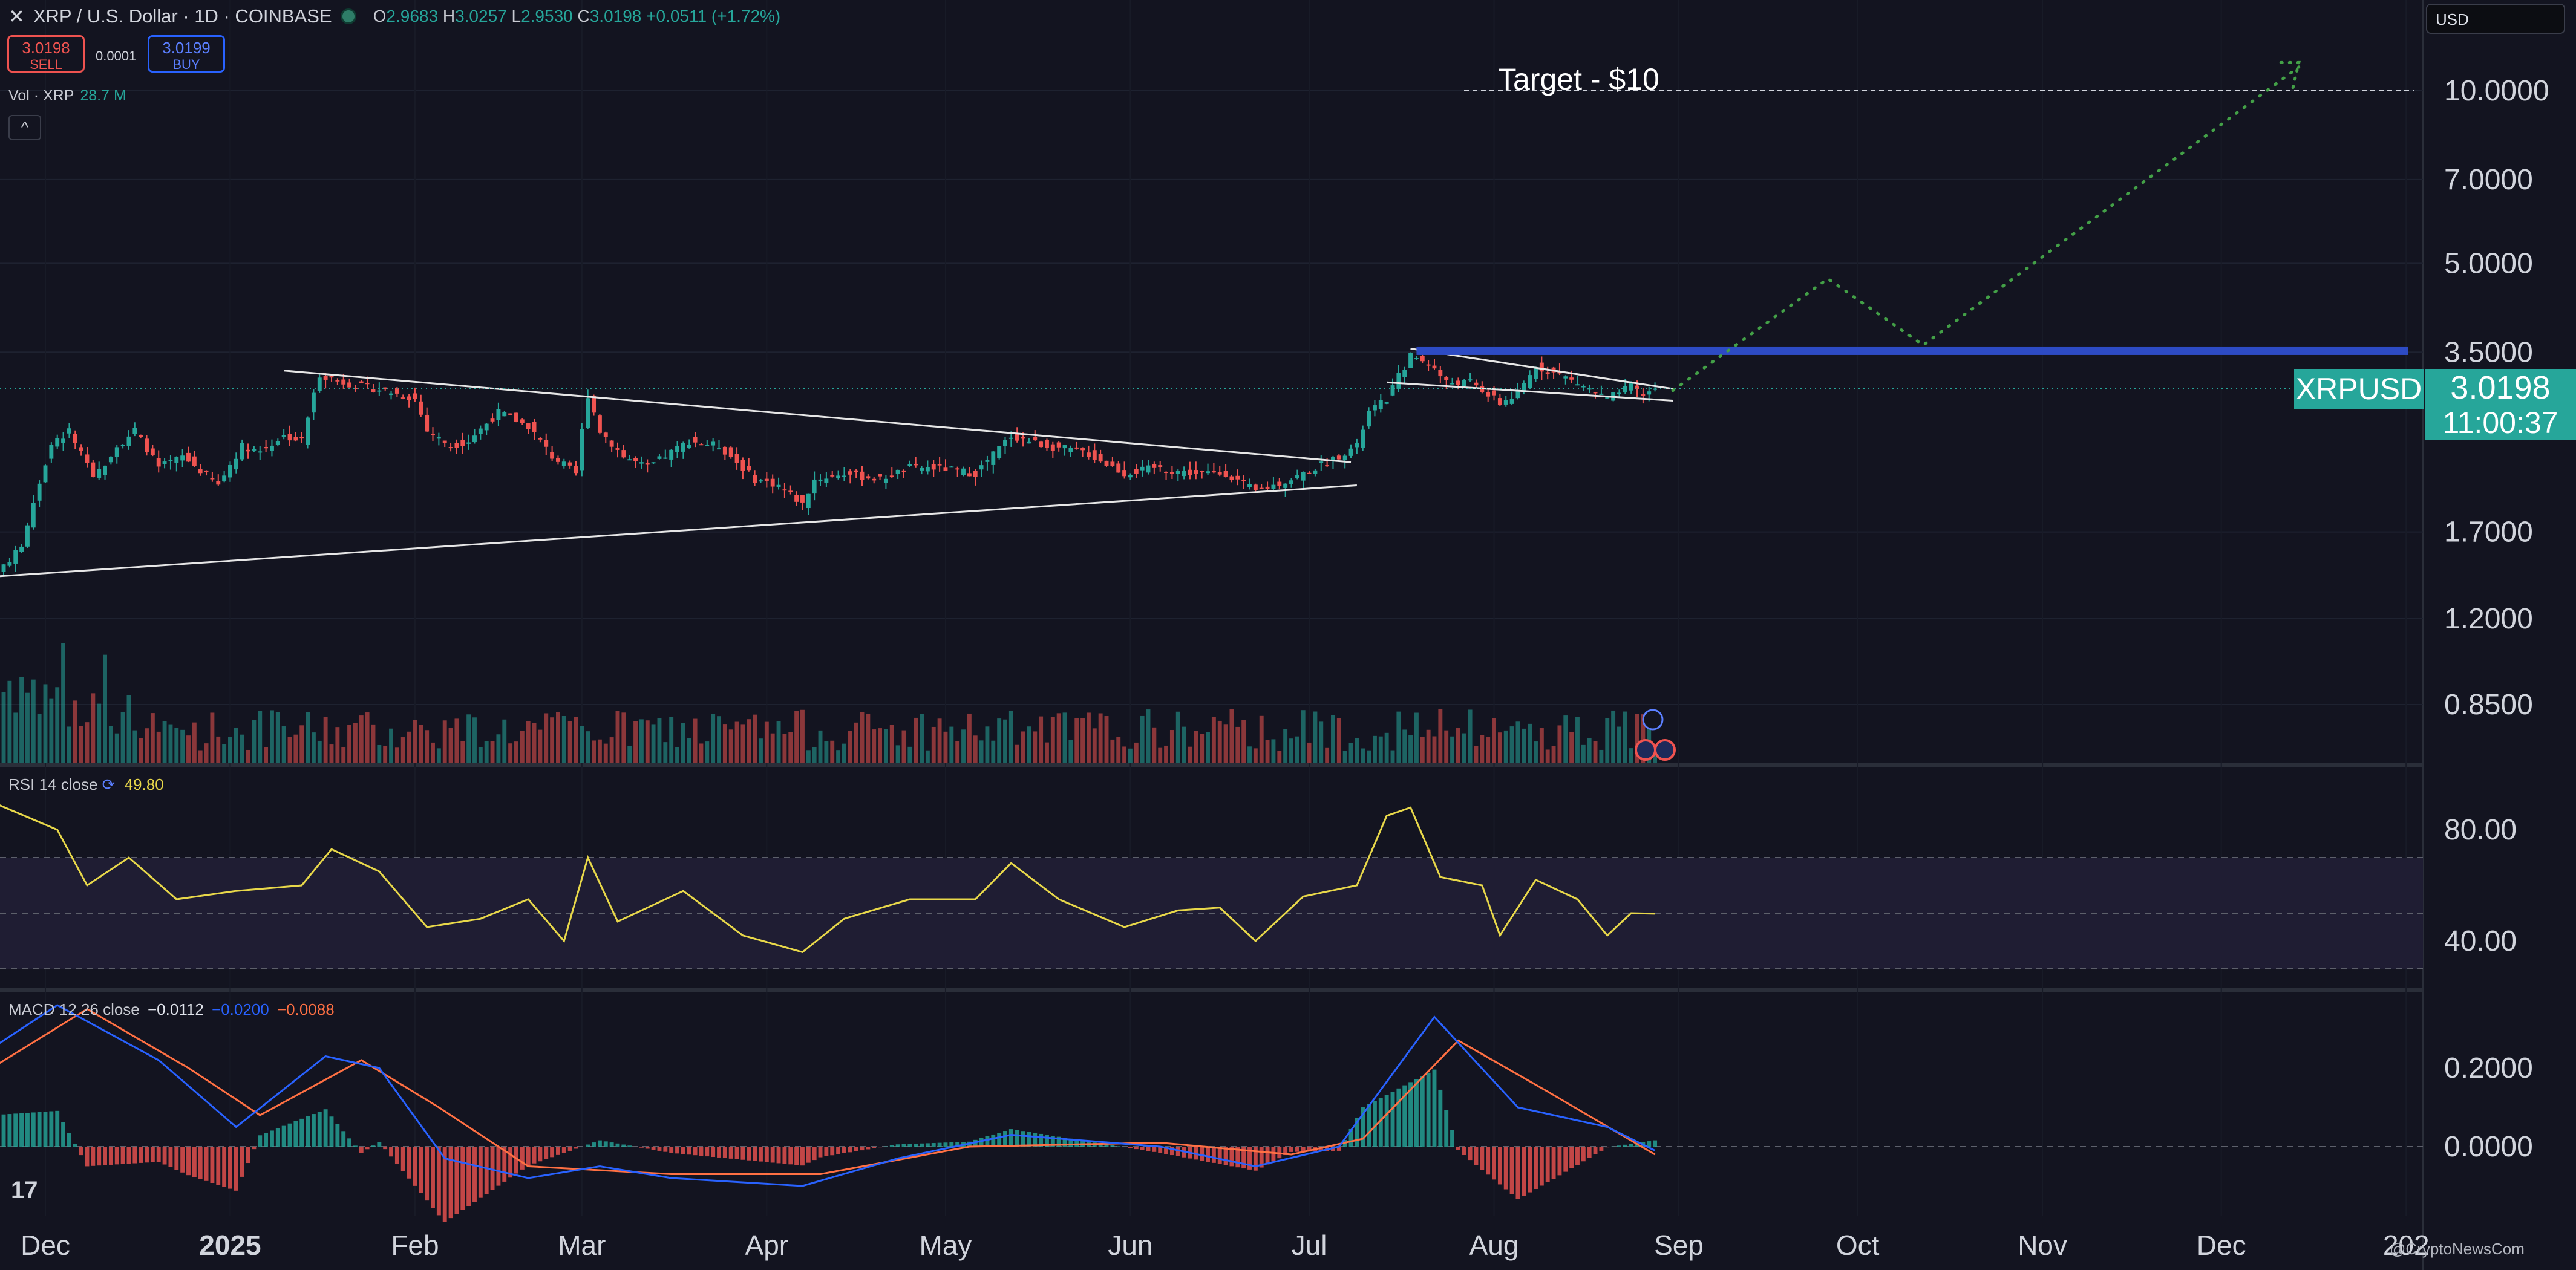  What do you see at coordinates (2495, 19) in the screenshot?
I see `currency-select: USD` at bounding box center [2495, 19].